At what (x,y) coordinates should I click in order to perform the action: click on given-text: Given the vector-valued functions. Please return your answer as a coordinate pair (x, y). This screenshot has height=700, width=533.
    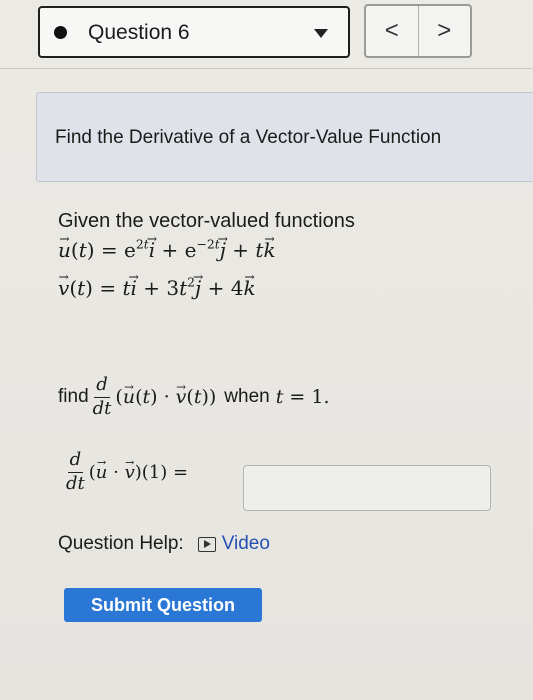
    Looking at the image, I should click on (206, 221).